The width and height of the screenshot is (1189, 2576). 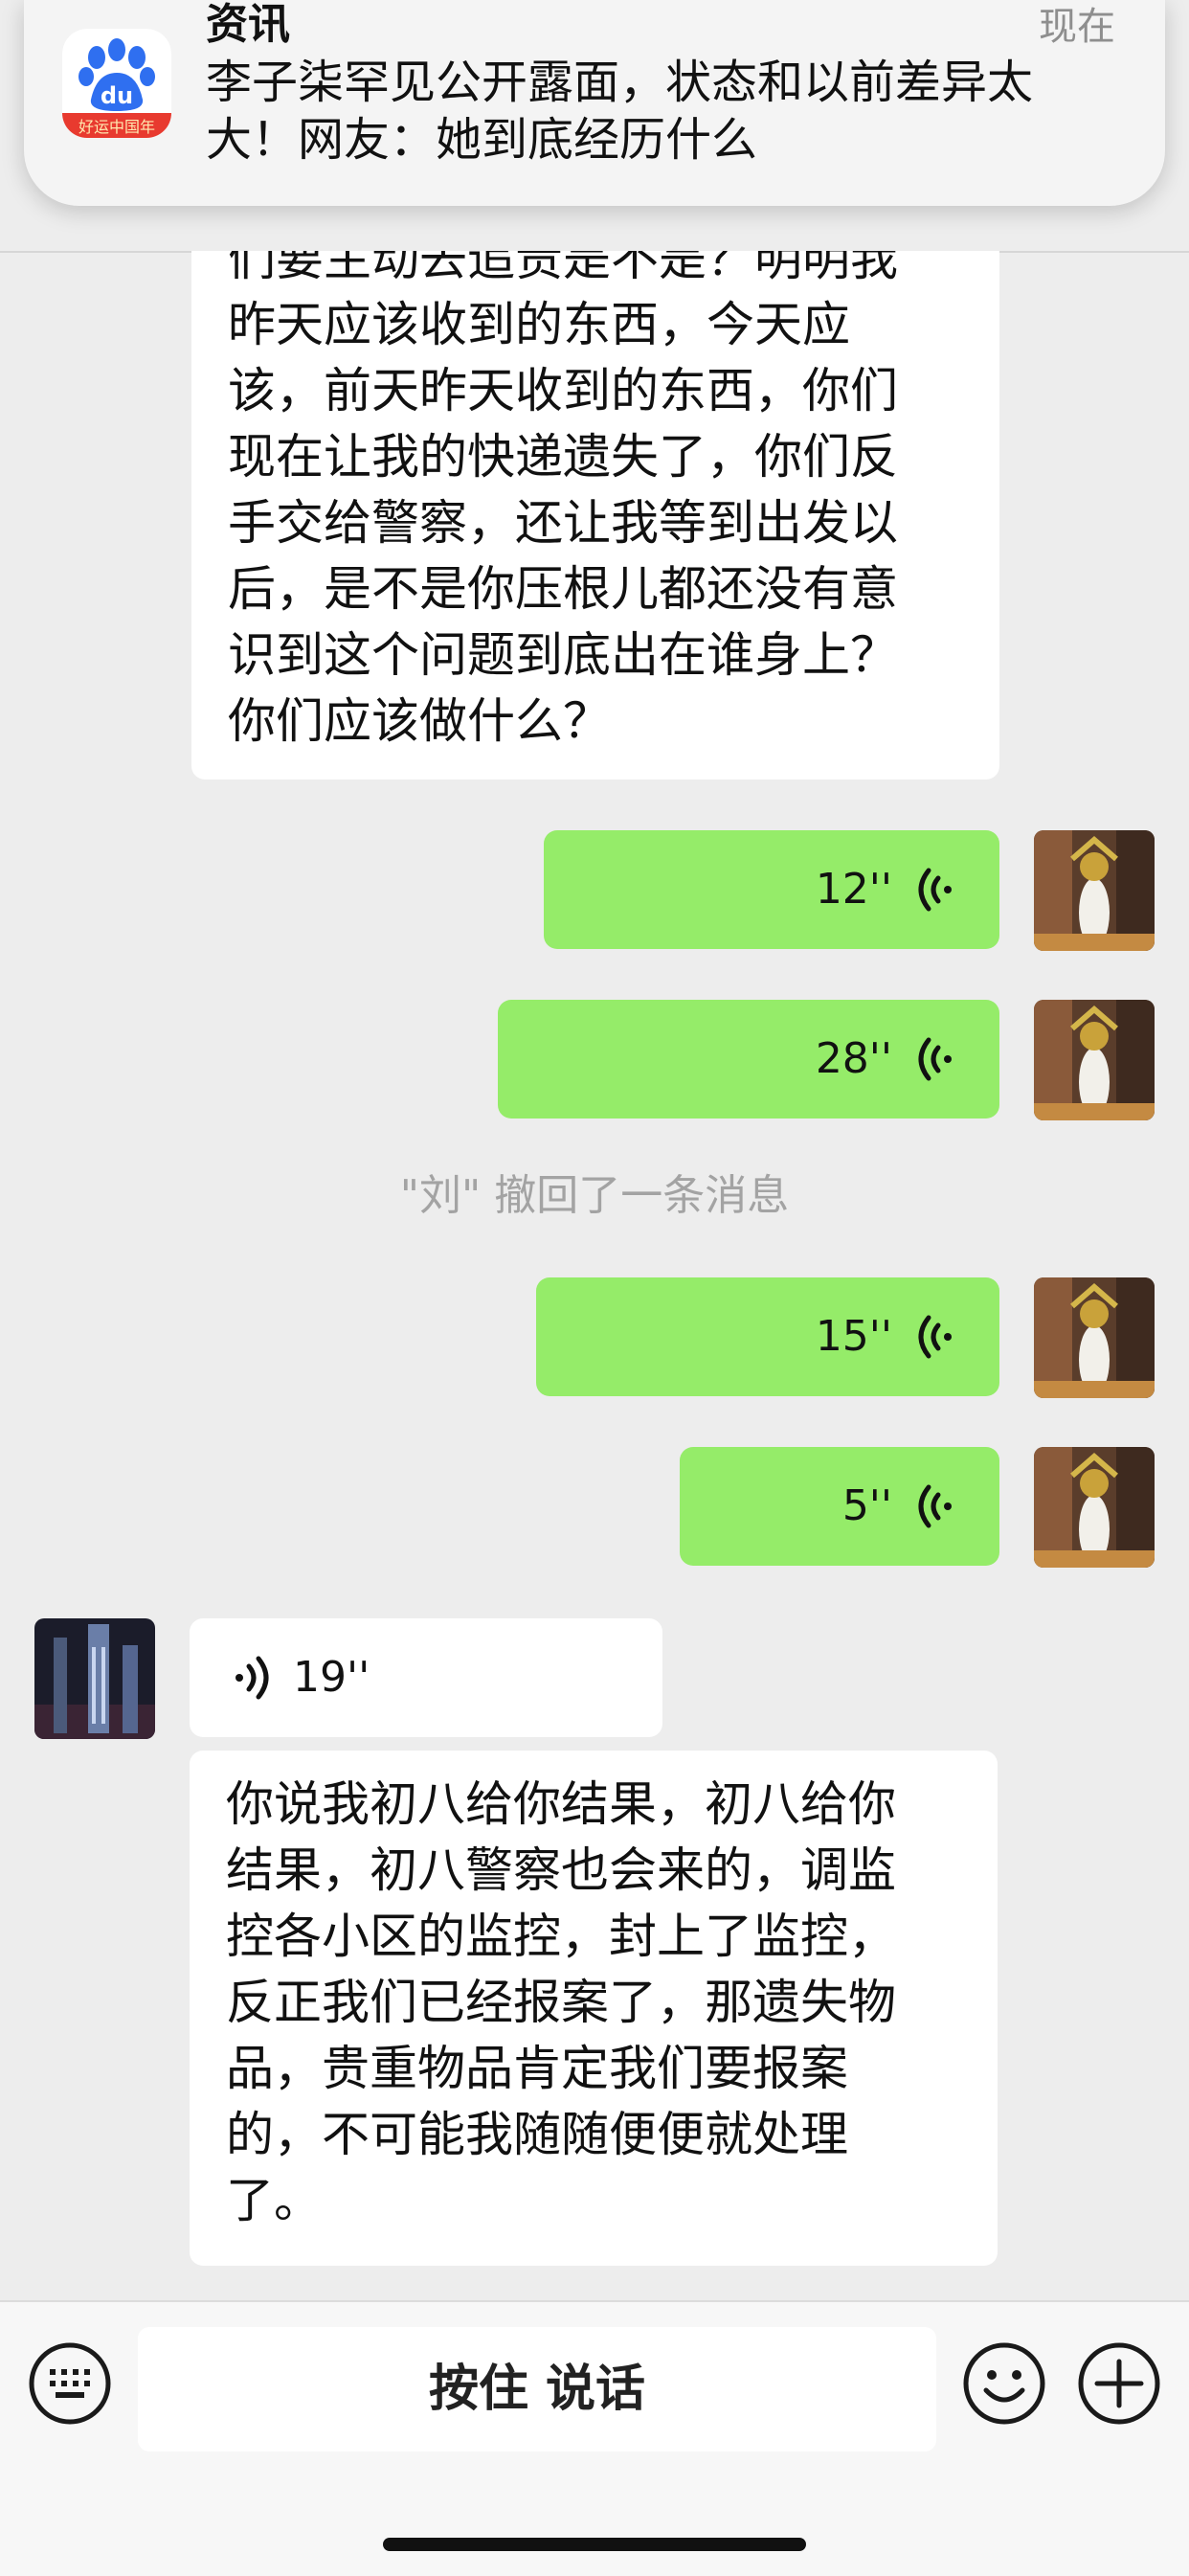 What do you see at coordinates (70, 2383) in the screenshot?
I see `keyboard-icon` at bounding box center [70, 2383].